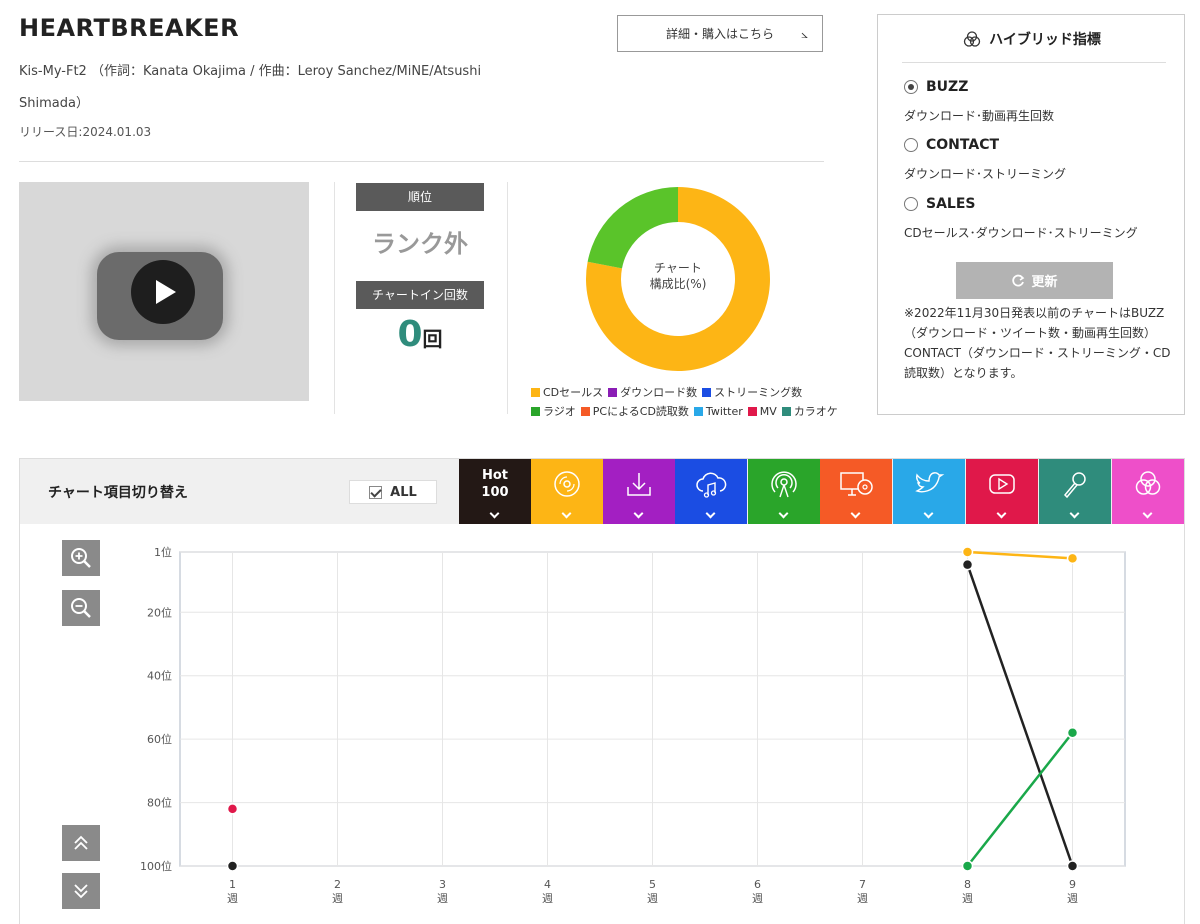 The image size is (1200, 924). What do you see at coordinates (856, 484) in the screenshot?
I see `pc-cd-icon` at bounding box center [856, 484].